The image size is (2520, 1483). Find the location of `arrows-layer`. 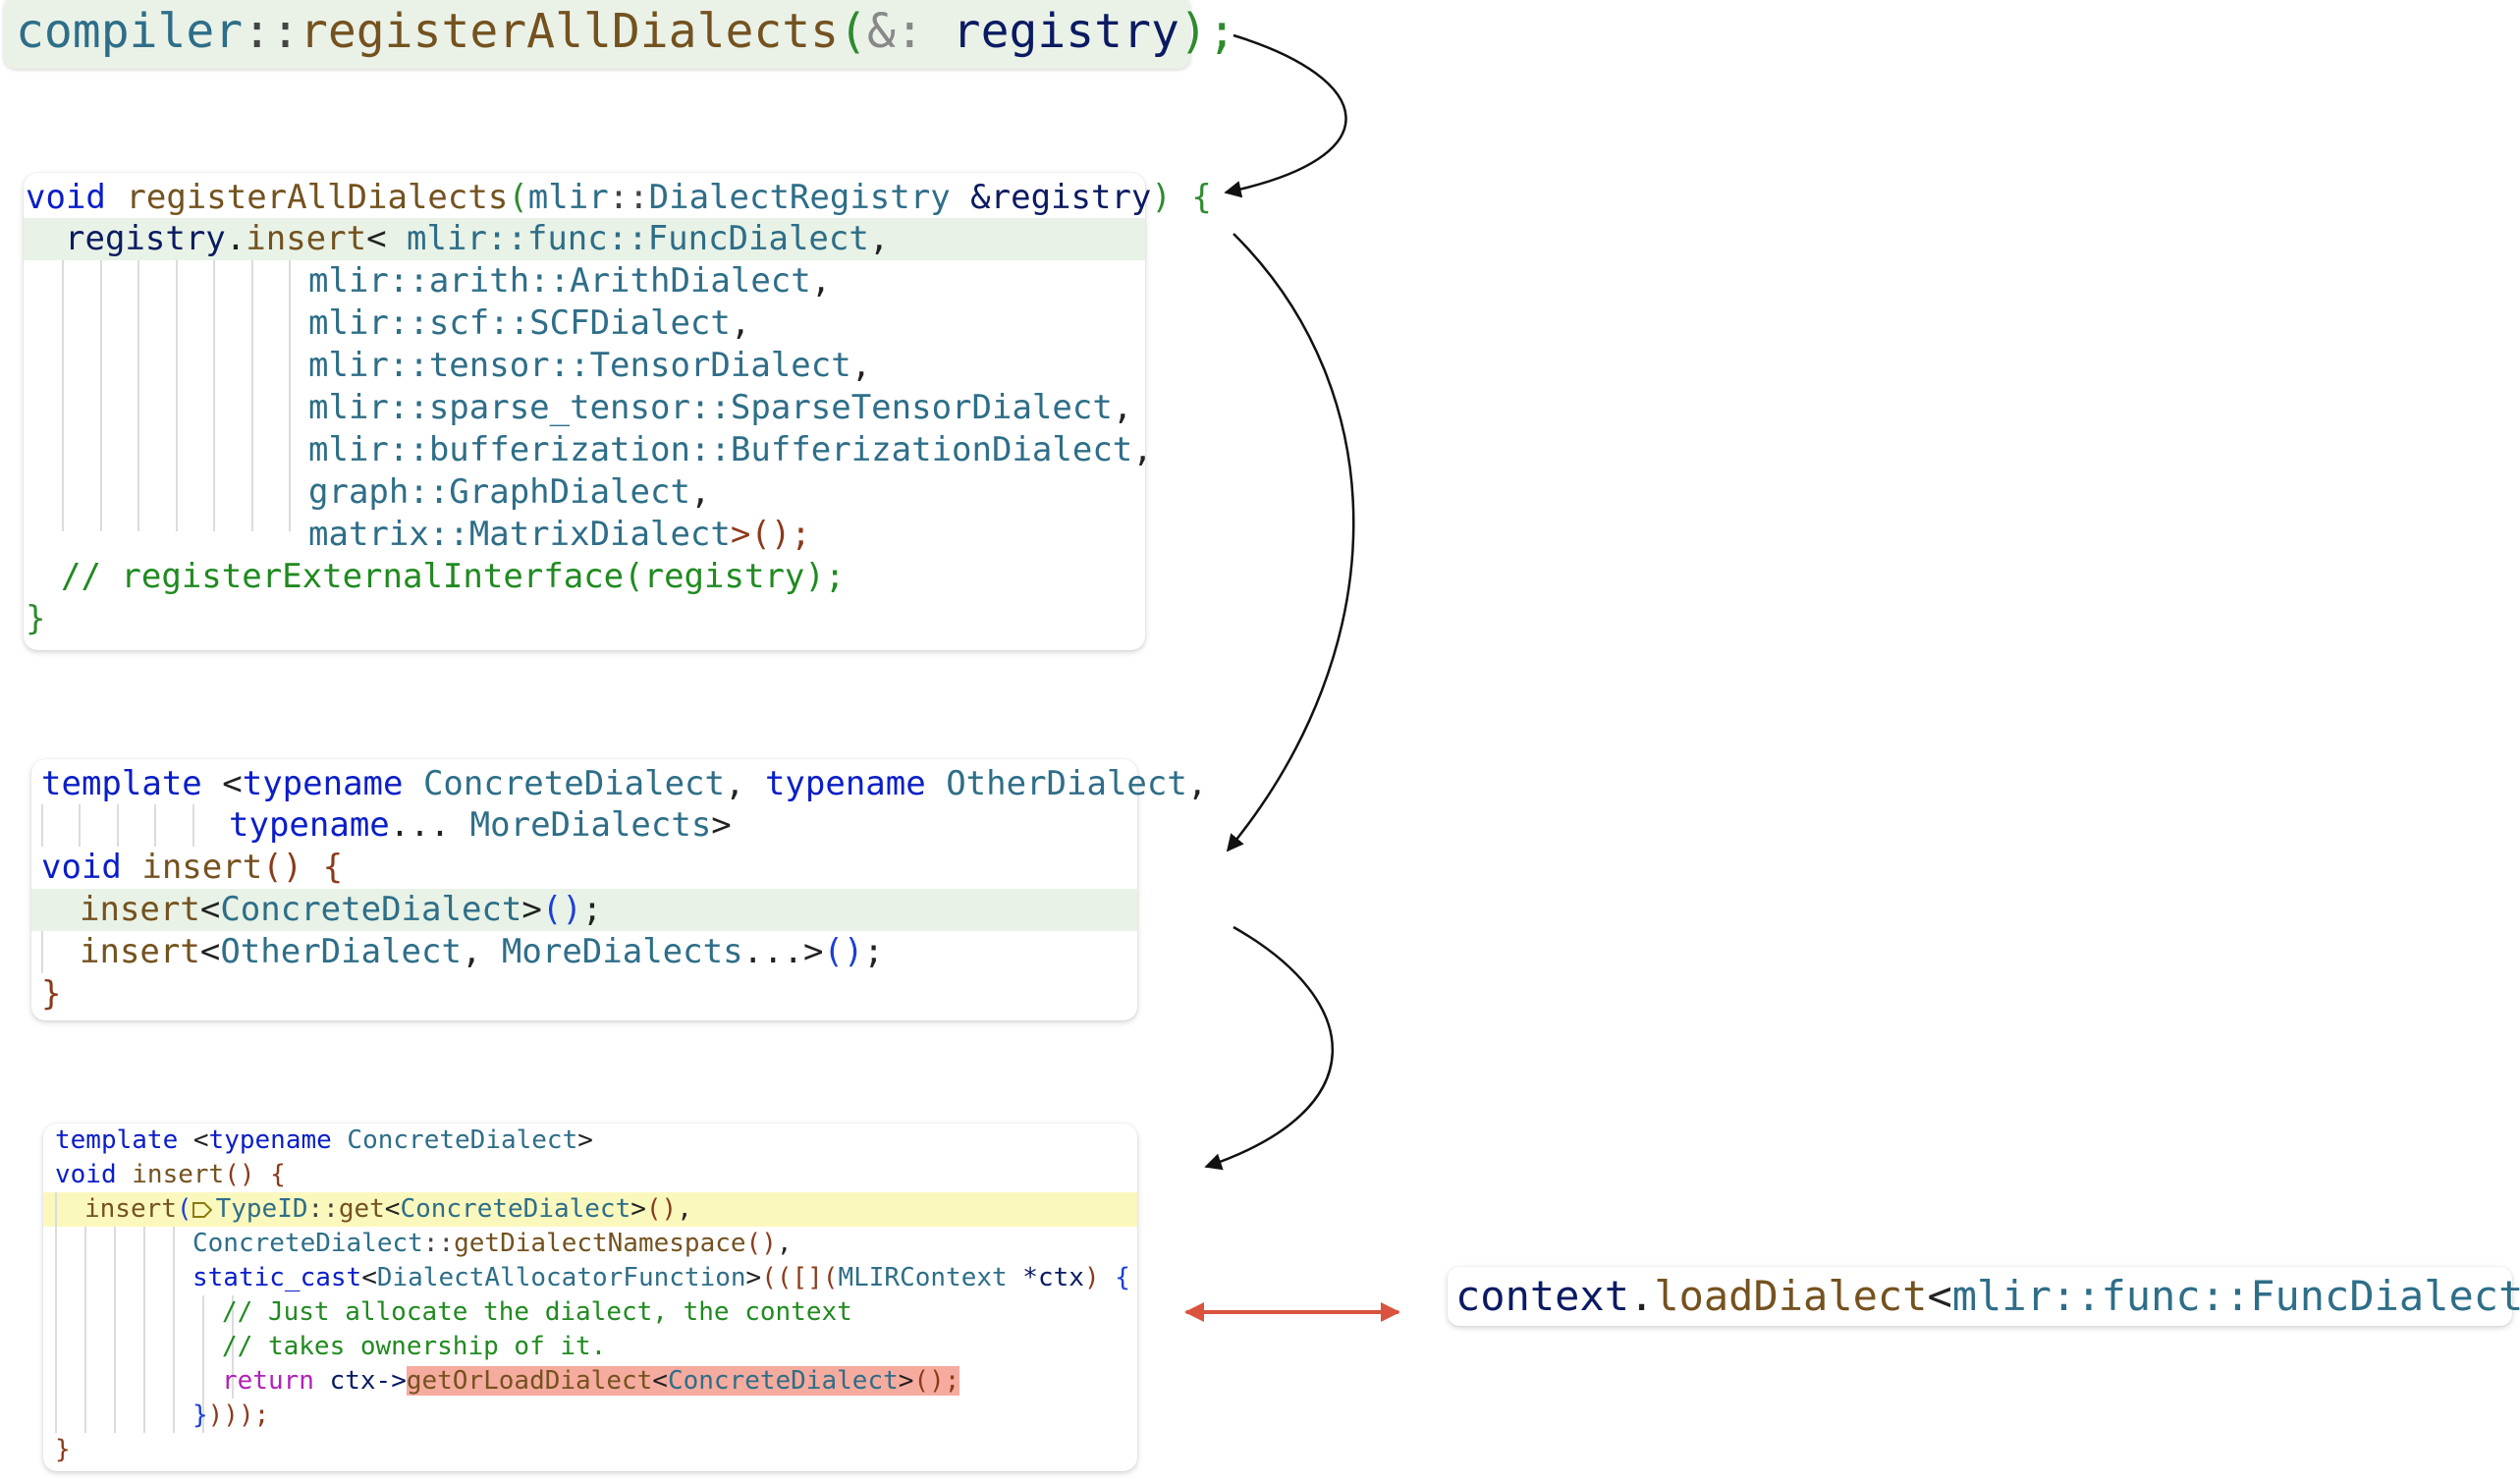

arrows-layer is located at coordinates (1292, 677).